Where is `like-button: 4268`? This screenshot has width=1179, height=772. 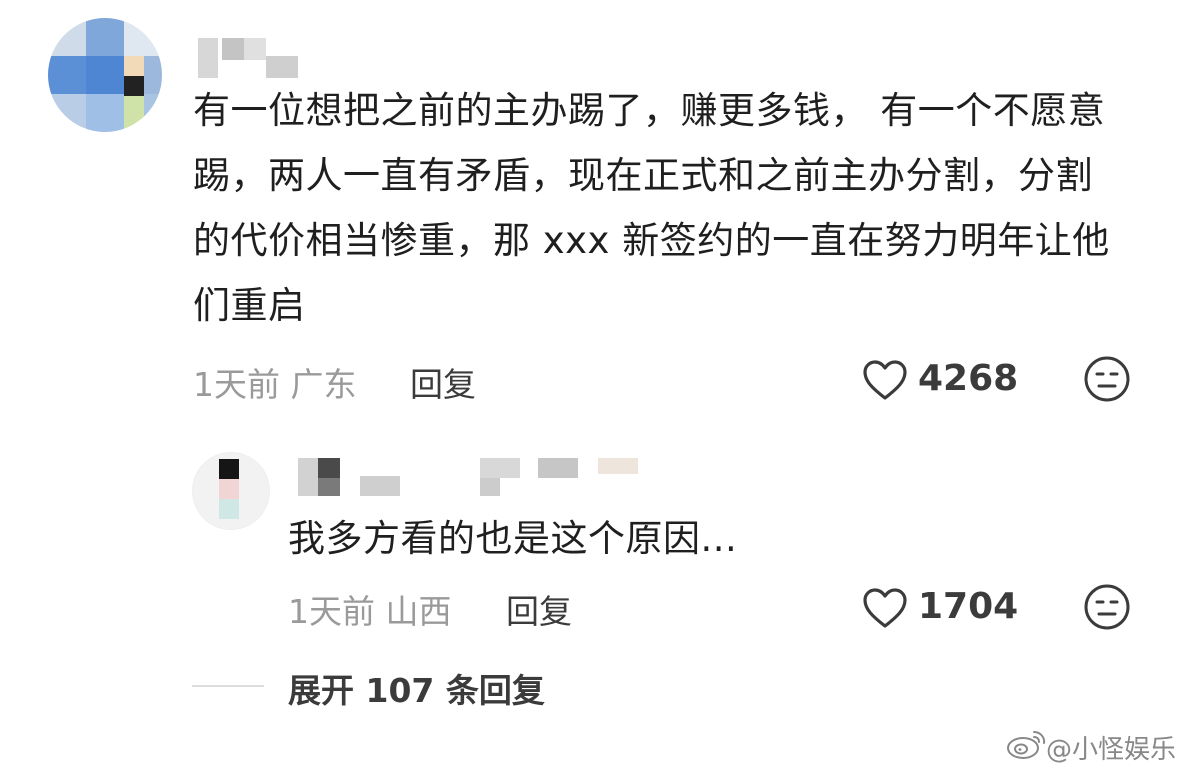 like-button: 4268 is located at coordinates (947, 380).